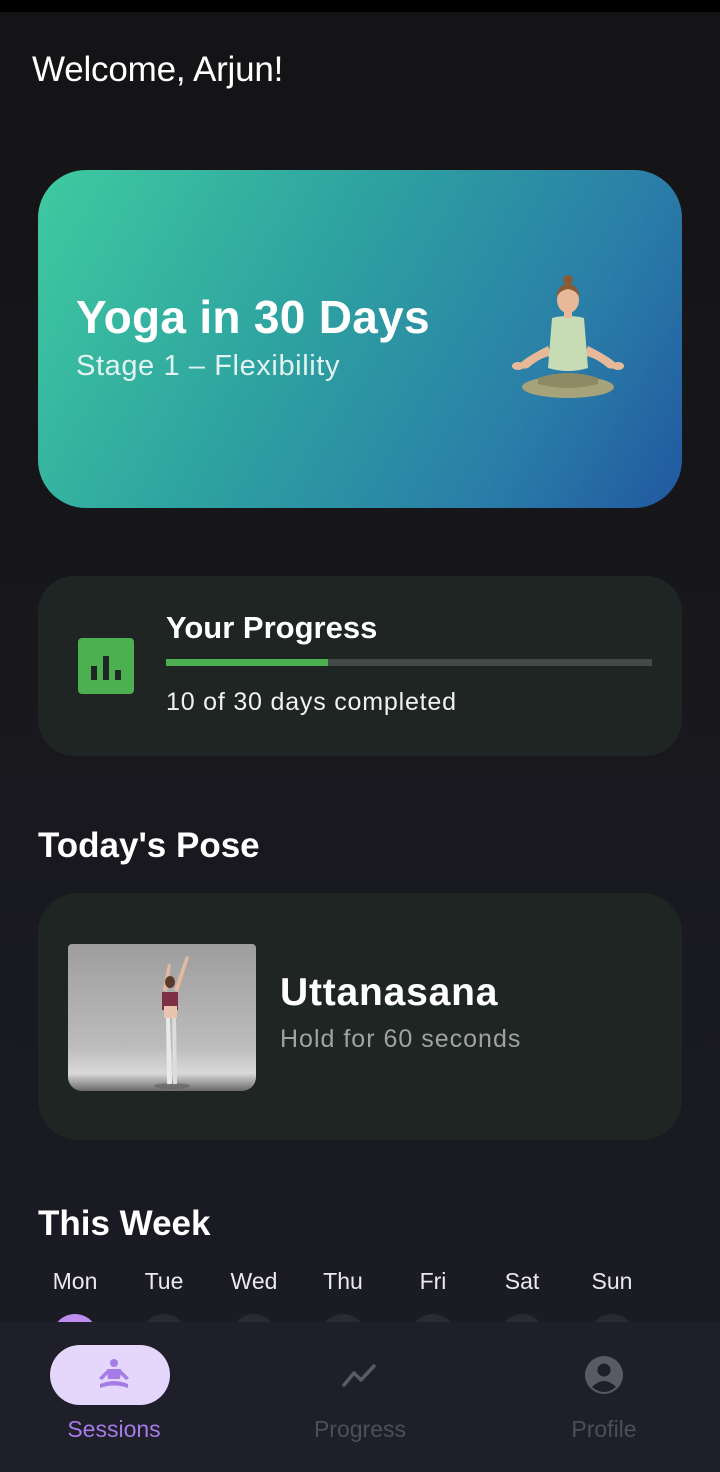 The height and width of the screenshot is (1472, 720). I want to click on bottom-navigation: Sessions Progress Profile, so click(360, 1397).